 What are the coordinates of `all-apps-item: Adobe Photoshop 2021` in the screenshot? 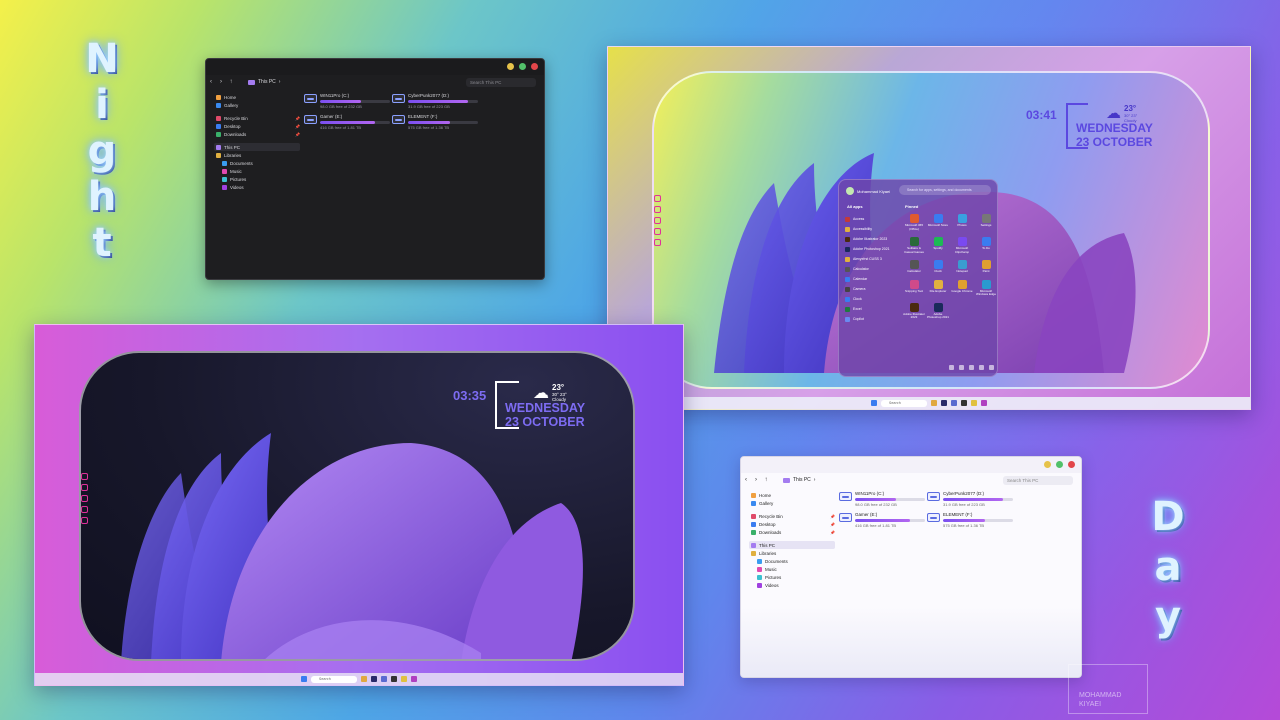 It's located at (873, 249).